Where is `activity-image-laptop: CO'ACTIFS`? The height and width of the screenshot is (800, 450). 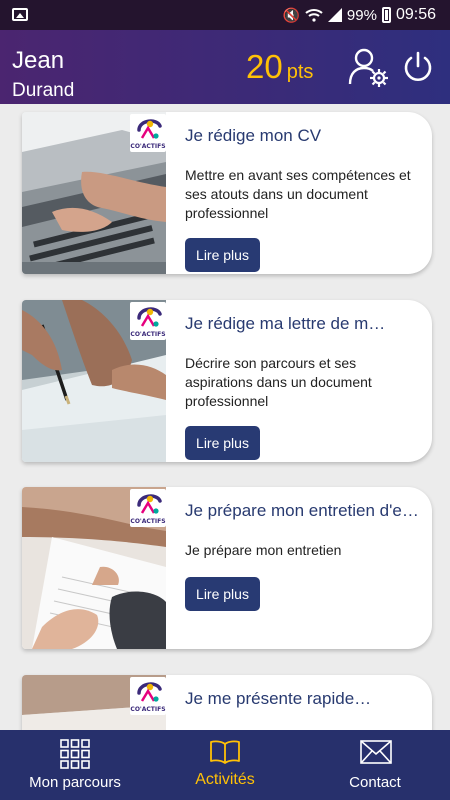 activity-image-laptop: CO'ACTIFS is located at coordinates (94, 193).